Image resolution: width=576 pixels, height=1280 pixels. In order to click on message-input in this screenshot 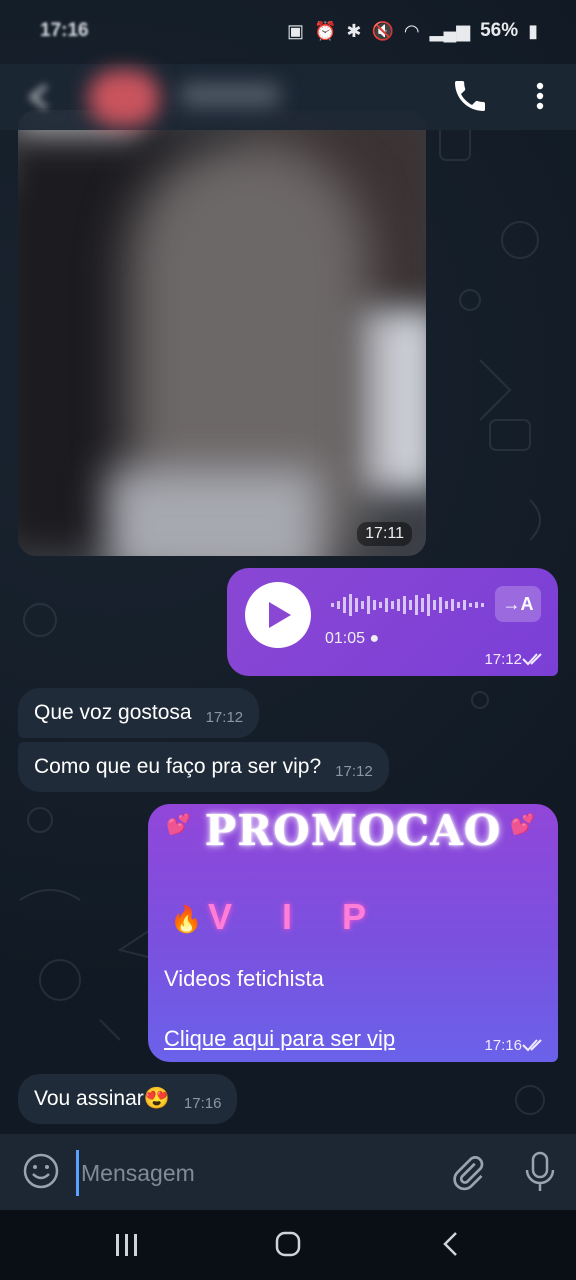, I will do `click(259, 1173)`.